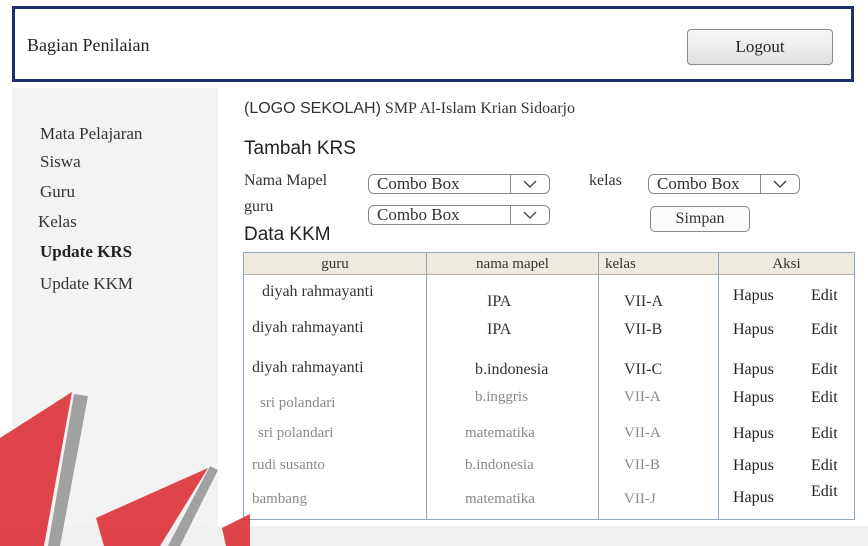  I want to click on sidebar-item-guru: Guru, so click(57, 192).